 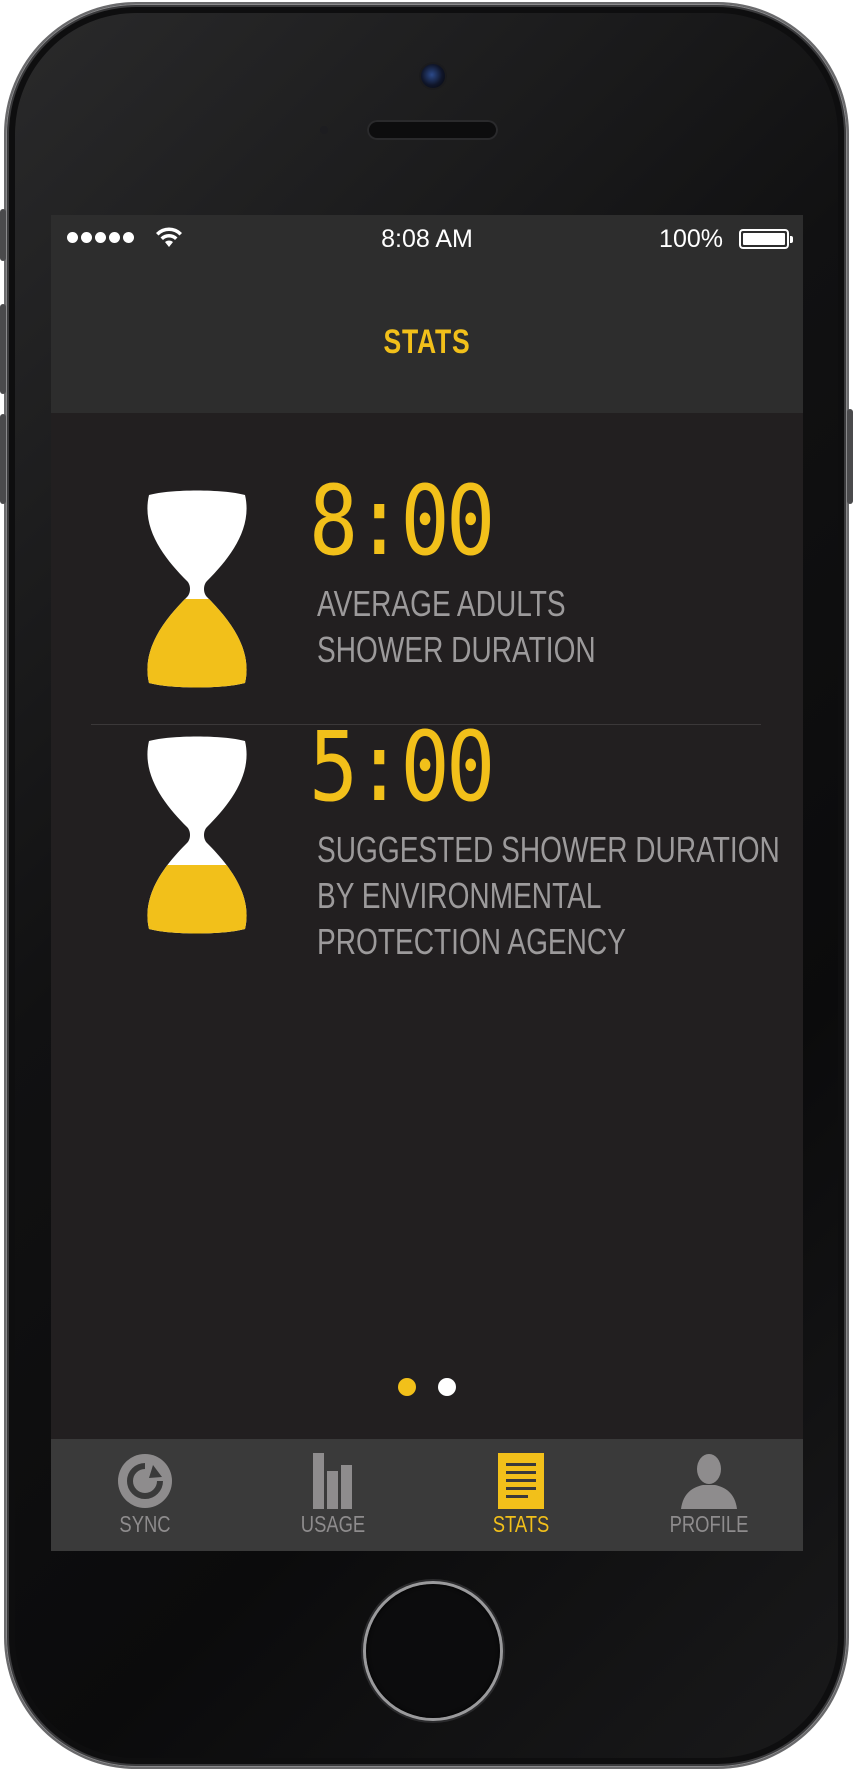 I want to click on stat-description-line: PROTECTION AGENCY, so click(x=471, y=941).